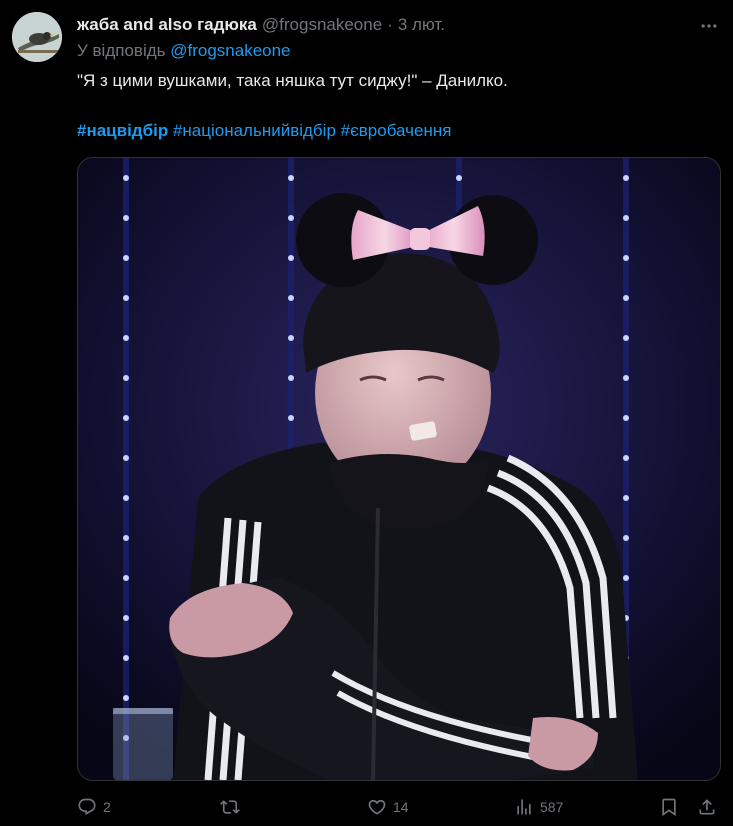 The image size is (733, 826). I want to click on views-count: 587, so click(552, 807).